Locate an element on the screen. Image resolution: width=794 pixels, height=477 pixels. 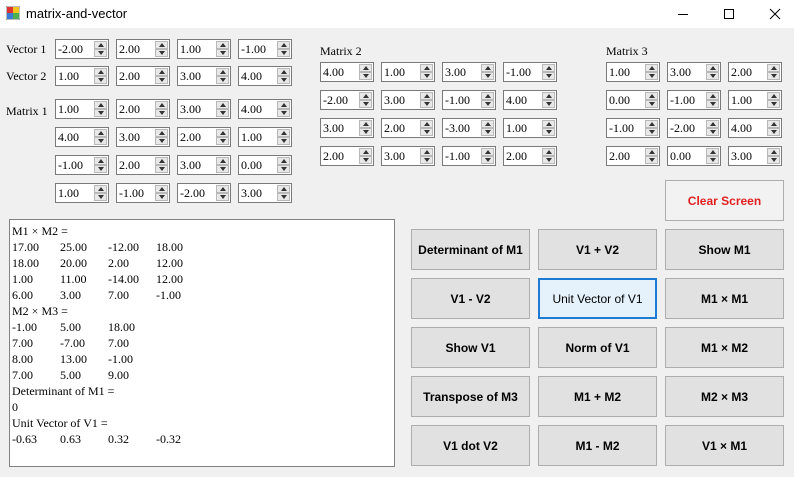
vector2-spinbox: 3.00 is located at coordinates (204, 76).